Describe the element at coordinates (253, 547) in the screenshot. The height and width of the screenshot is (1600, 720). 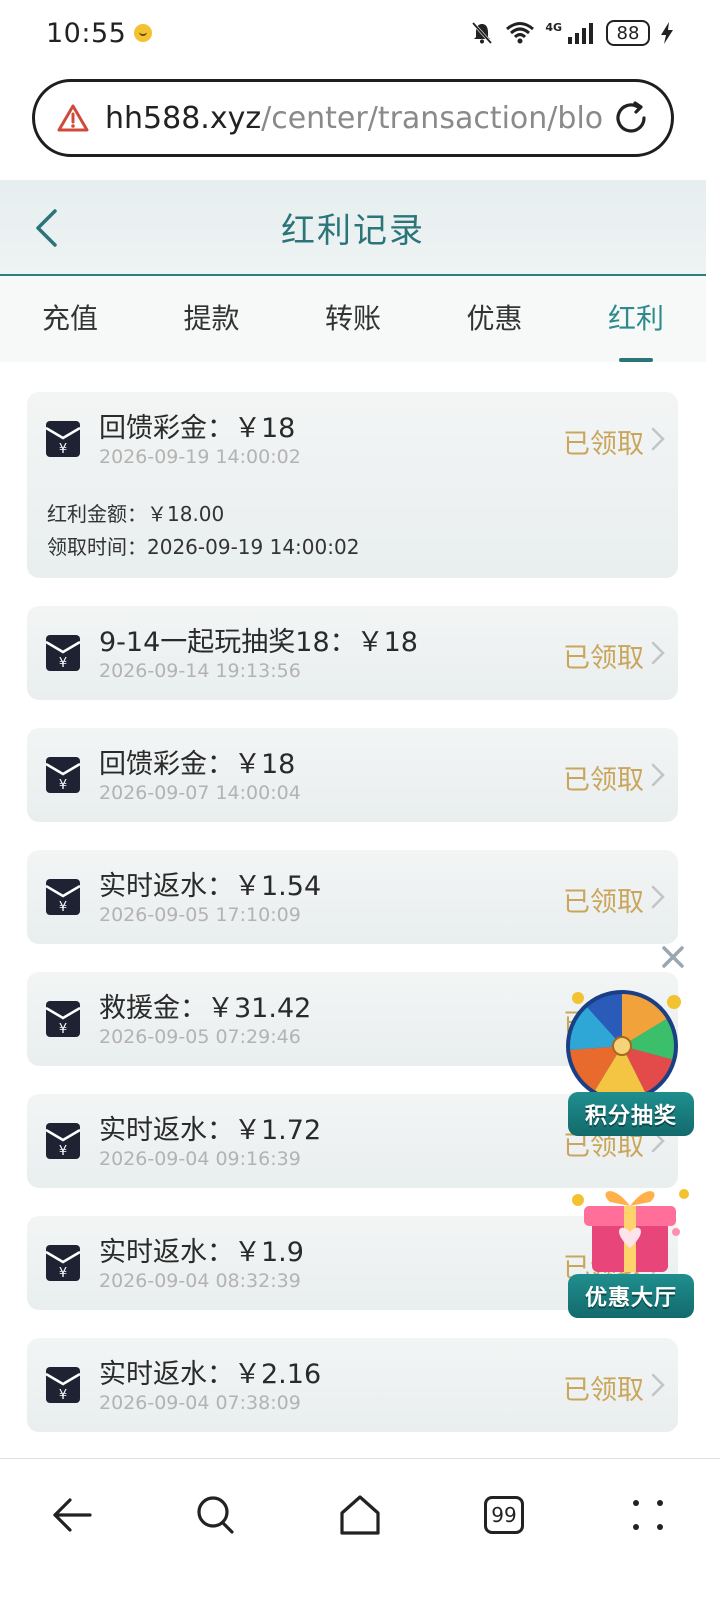
I see `detail-time-value: 2026-09-19 14:00:02` at that location.